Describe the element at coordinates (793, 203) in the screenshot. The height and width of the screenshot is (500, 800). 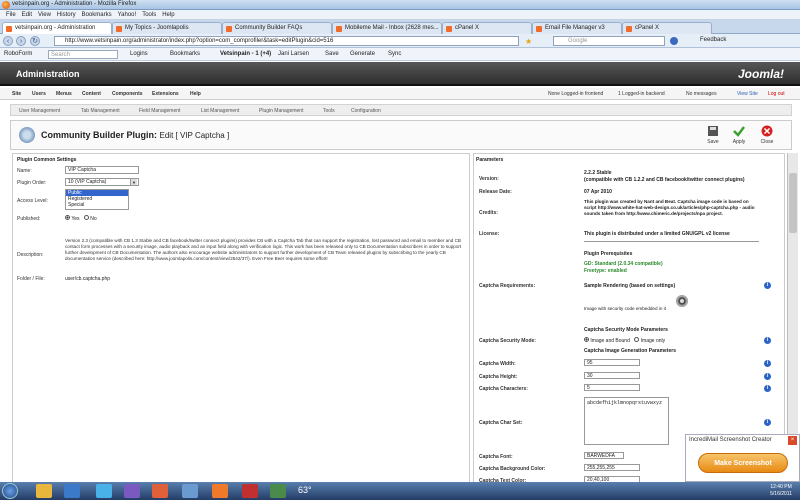
I see `scrollbar-thumb` at that location.